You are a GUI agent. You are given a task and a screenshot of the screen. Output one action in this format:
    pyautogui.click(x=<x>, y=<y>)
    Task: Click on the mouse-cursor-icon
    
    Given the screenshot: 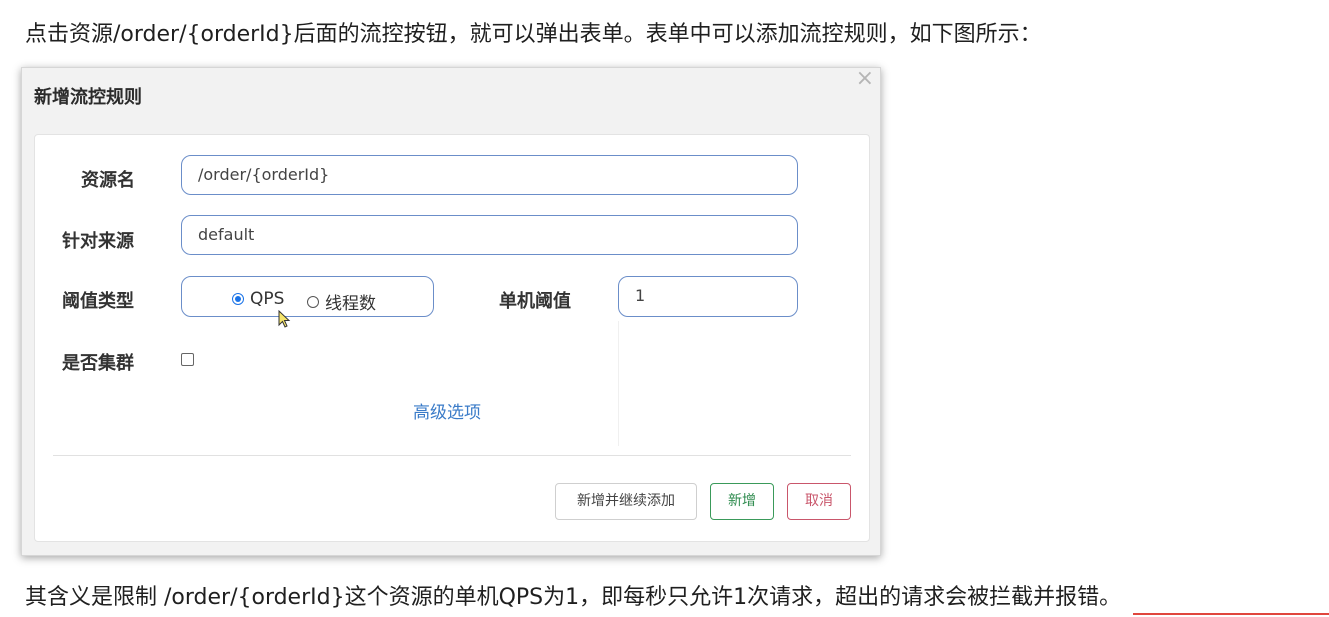 What is the action you would take?
    pyautogui.click(x=284, y=319)
    